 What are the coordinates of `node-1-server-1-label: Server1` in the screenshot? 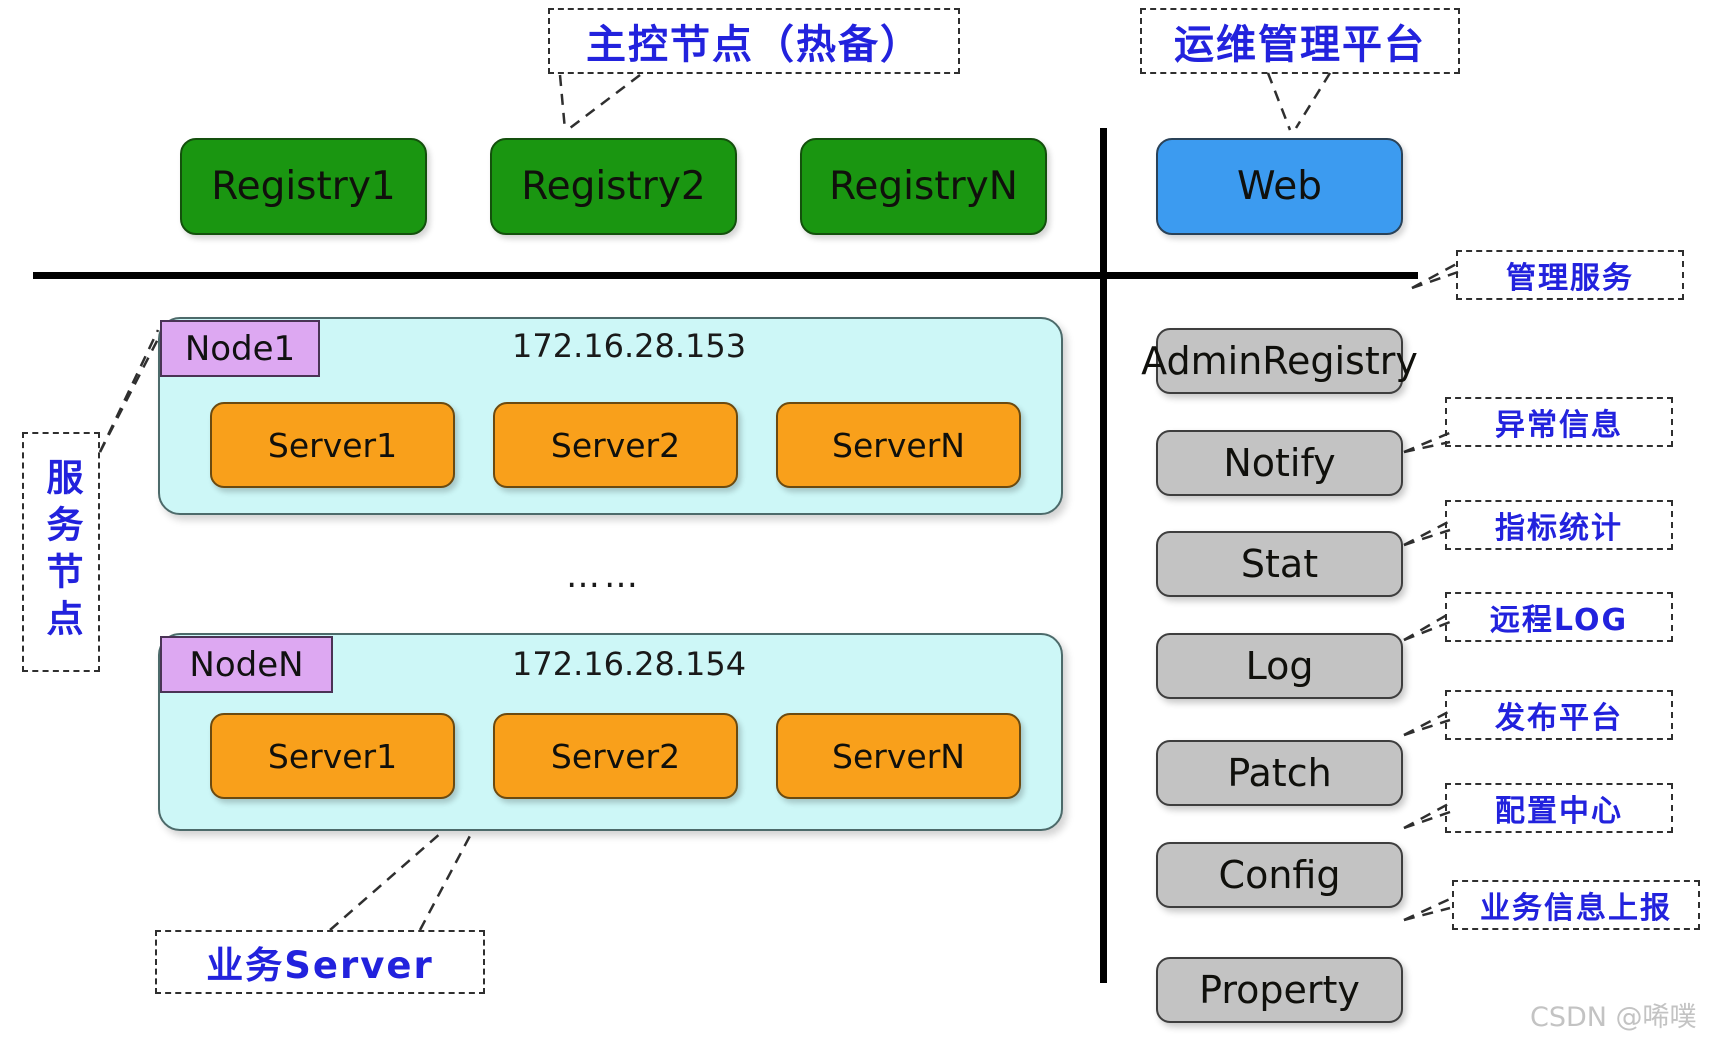 It's located at (332, 445).